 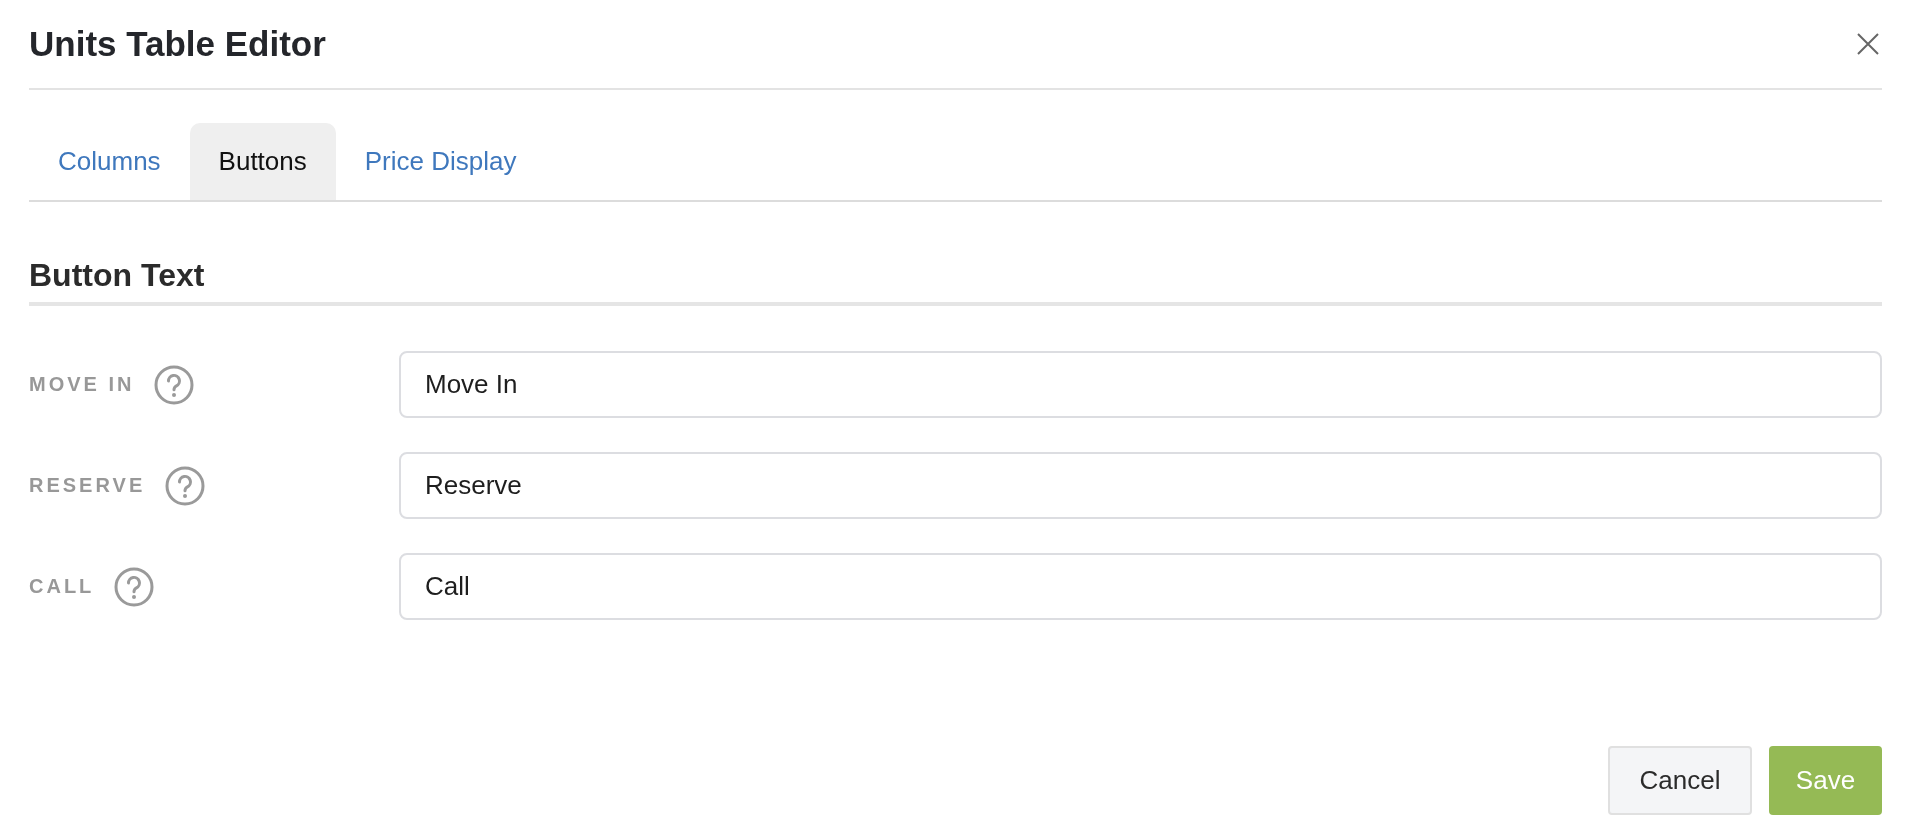 I want to click on dialog-title: Units Table Editor, so click(x=177, y=44).